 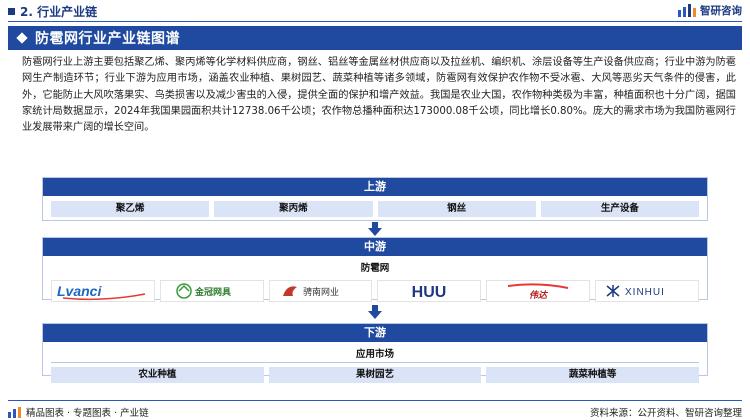 What do you see at coordinates (87, 413) in the screenshot?
I see `footer-links: 精品图表 · 专题图表 · 产业链` at bounding box center [87, 413].